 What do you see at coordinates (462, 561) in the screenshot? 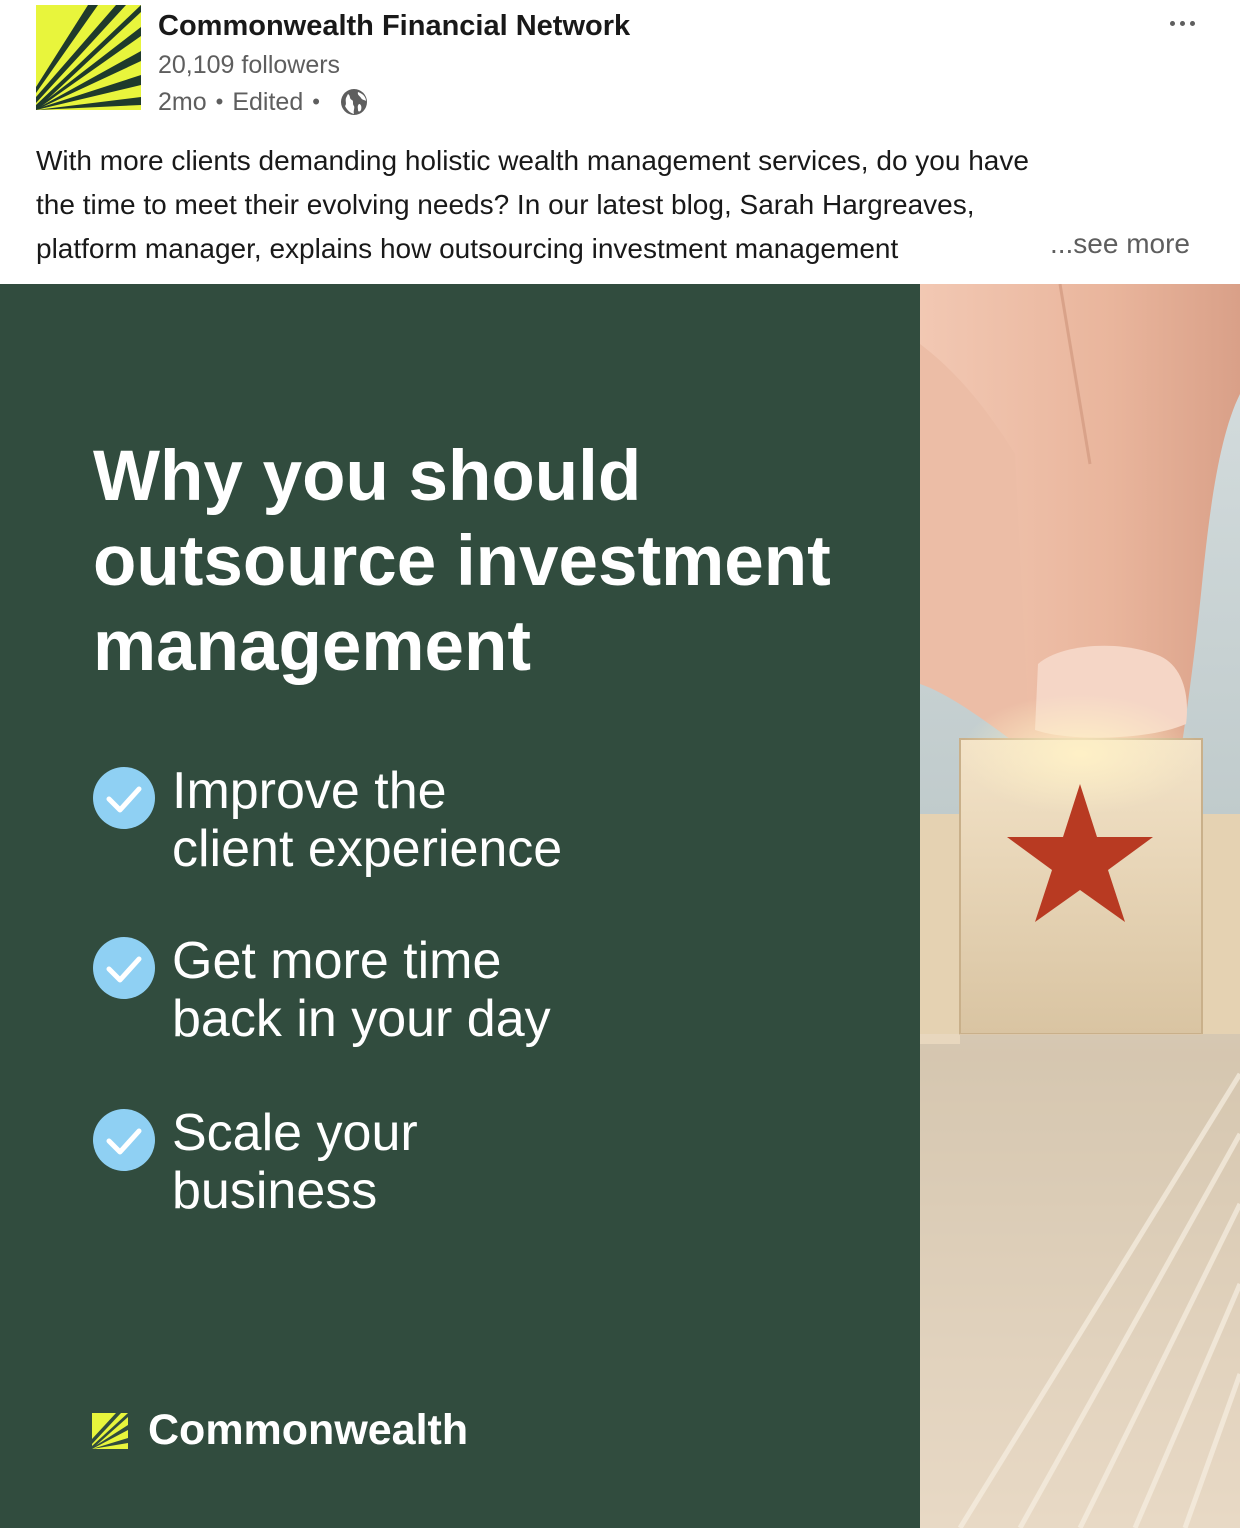
I see `headline-line: outsource investment` at bounding box center [462, 561].